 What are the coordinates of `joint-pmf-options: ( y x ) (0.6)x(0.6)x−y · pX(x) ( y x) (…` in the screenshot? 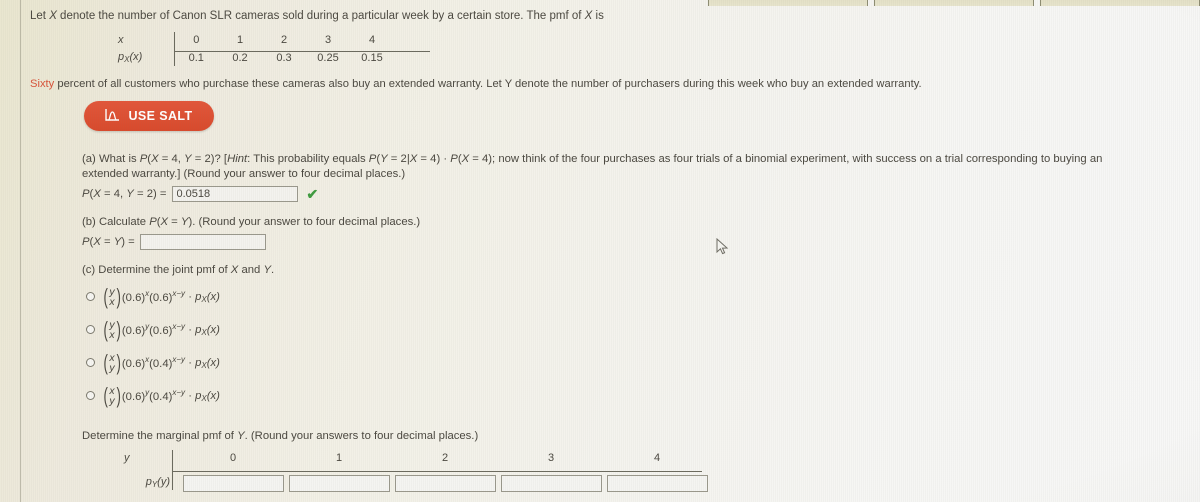 It's located at (153, 346).